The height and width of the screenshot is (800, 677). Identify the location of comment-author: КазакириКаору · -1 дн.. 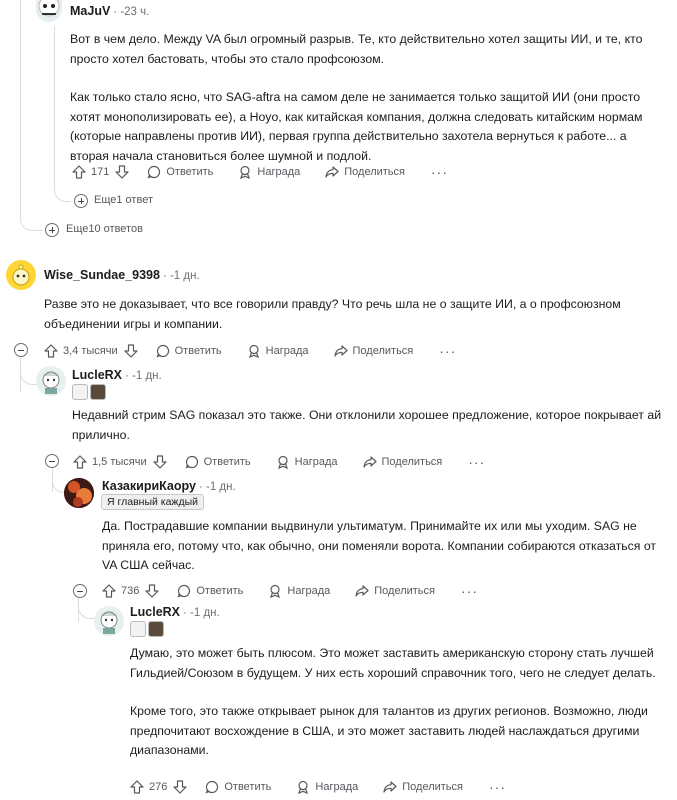
(169, 486).